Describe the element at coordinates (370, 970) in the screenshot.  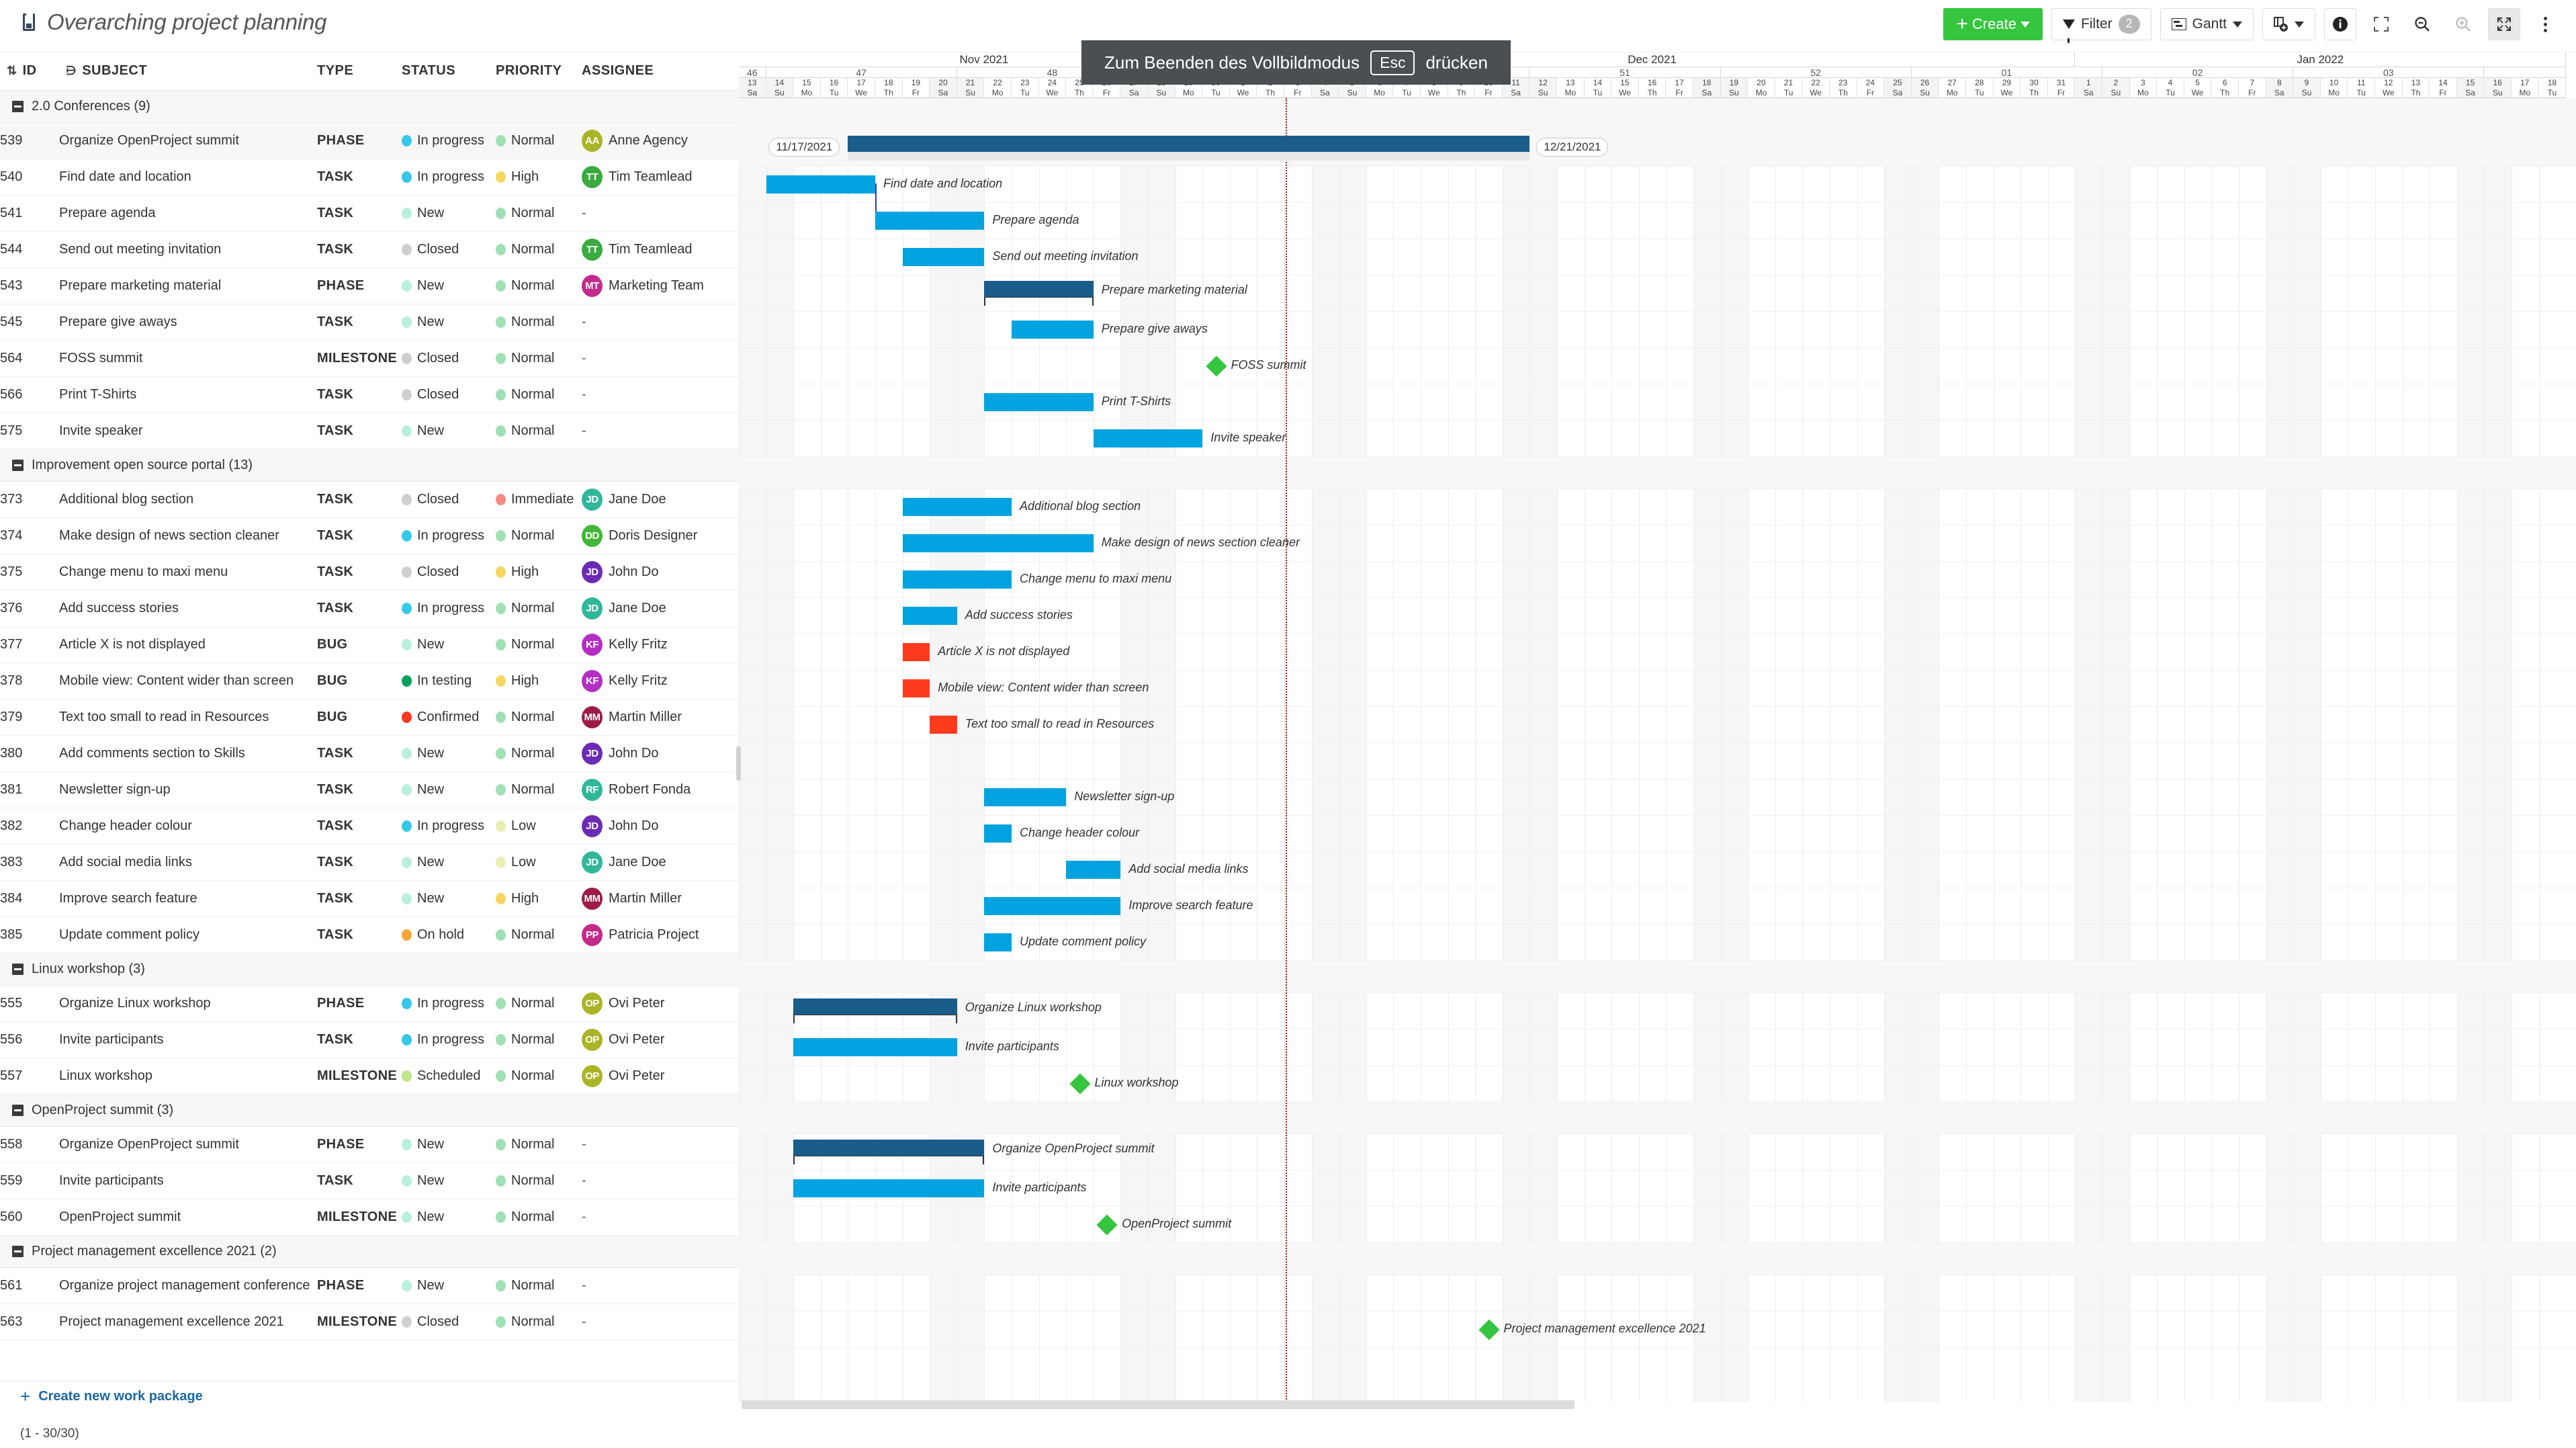
I see `group-header-row: Linux workshop (3)` at that location.